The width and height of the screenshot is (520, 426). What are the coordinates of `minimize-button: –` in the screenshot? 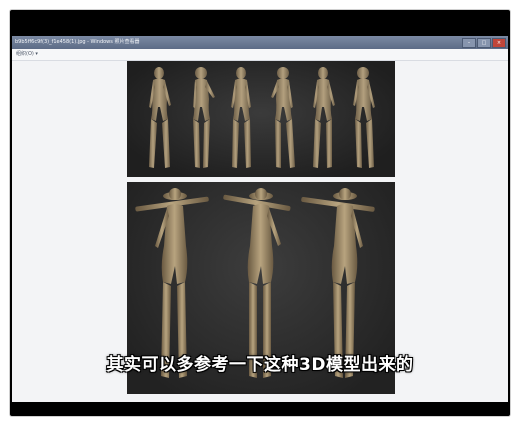 It's located at (469, 43).